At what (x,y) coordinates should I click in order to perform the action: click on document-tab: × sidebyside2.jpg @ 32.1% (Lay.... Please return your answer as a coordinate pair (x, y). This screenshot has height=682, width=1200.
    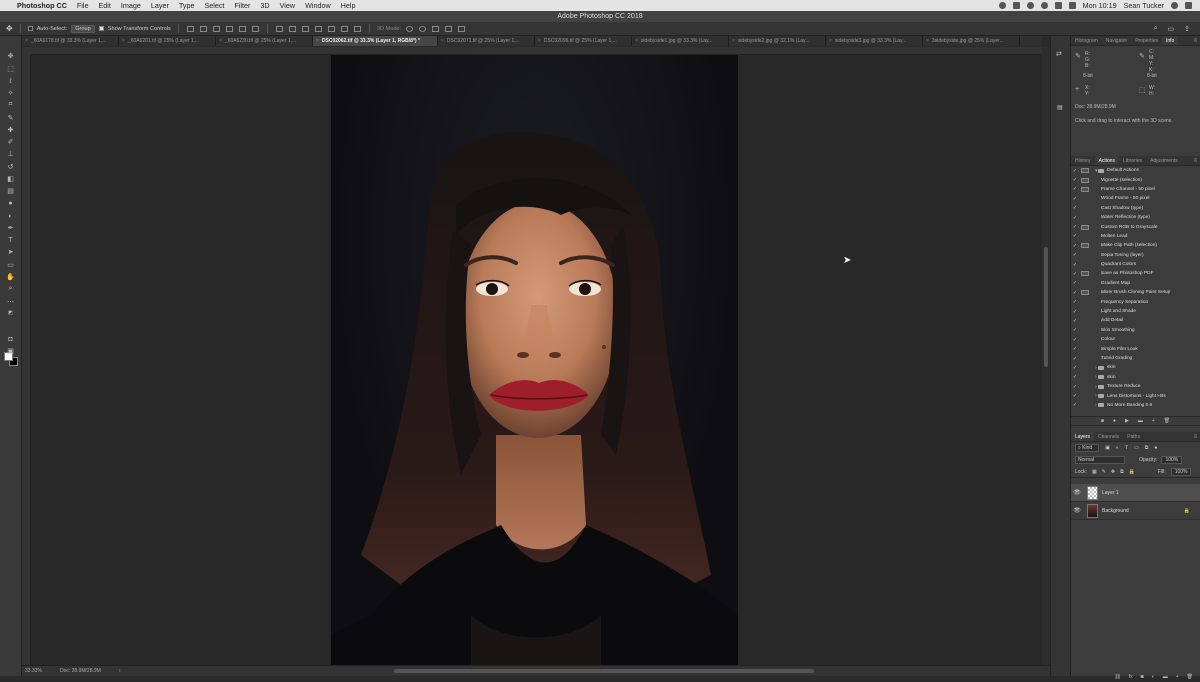
    Looking at the image, I should click on (777, 41).